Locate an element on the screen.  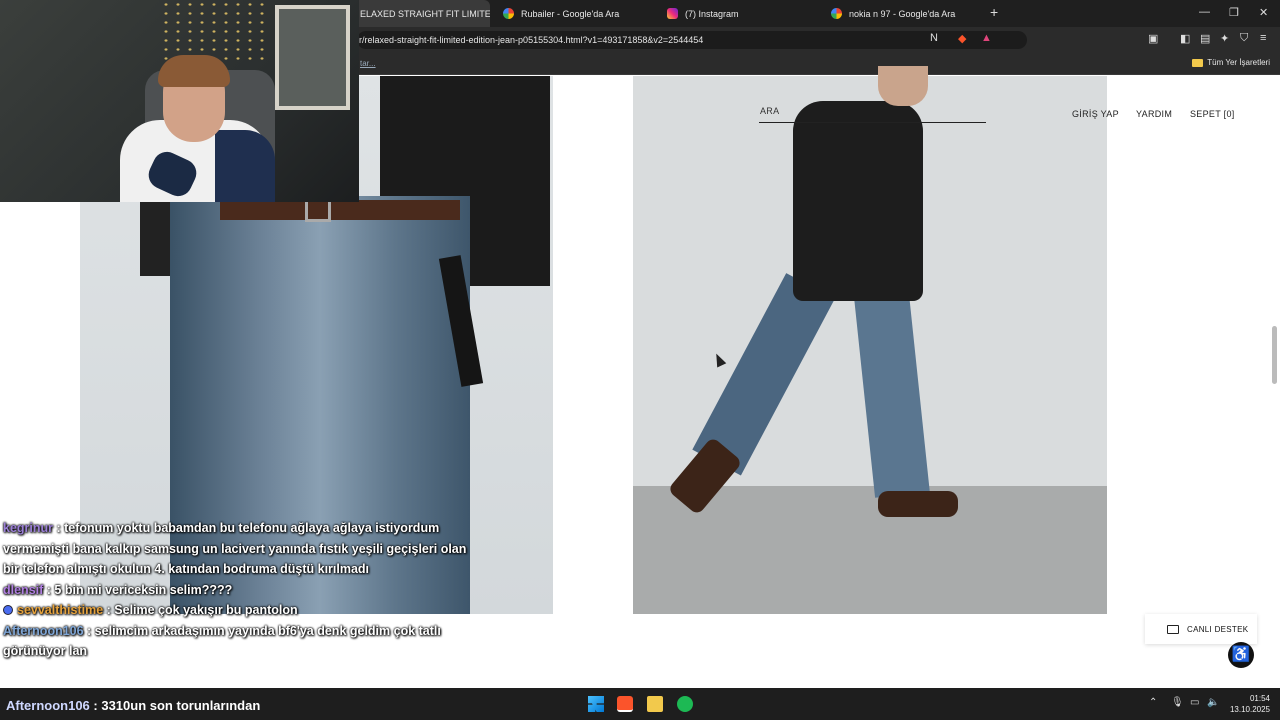
tab-google-rubailer: Rubailer - Google'da Ara is located at coordinates (573, 13).